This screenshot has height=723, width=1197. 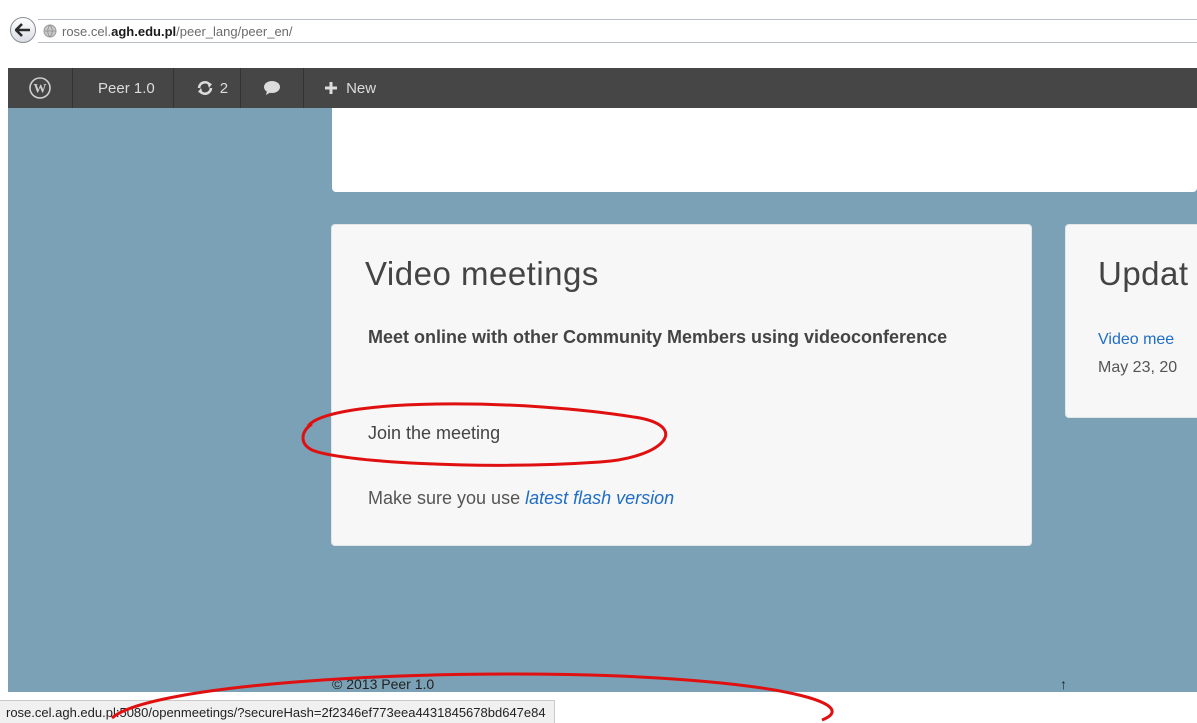 I want to click on new-label: New, so click(x=361, y=88).